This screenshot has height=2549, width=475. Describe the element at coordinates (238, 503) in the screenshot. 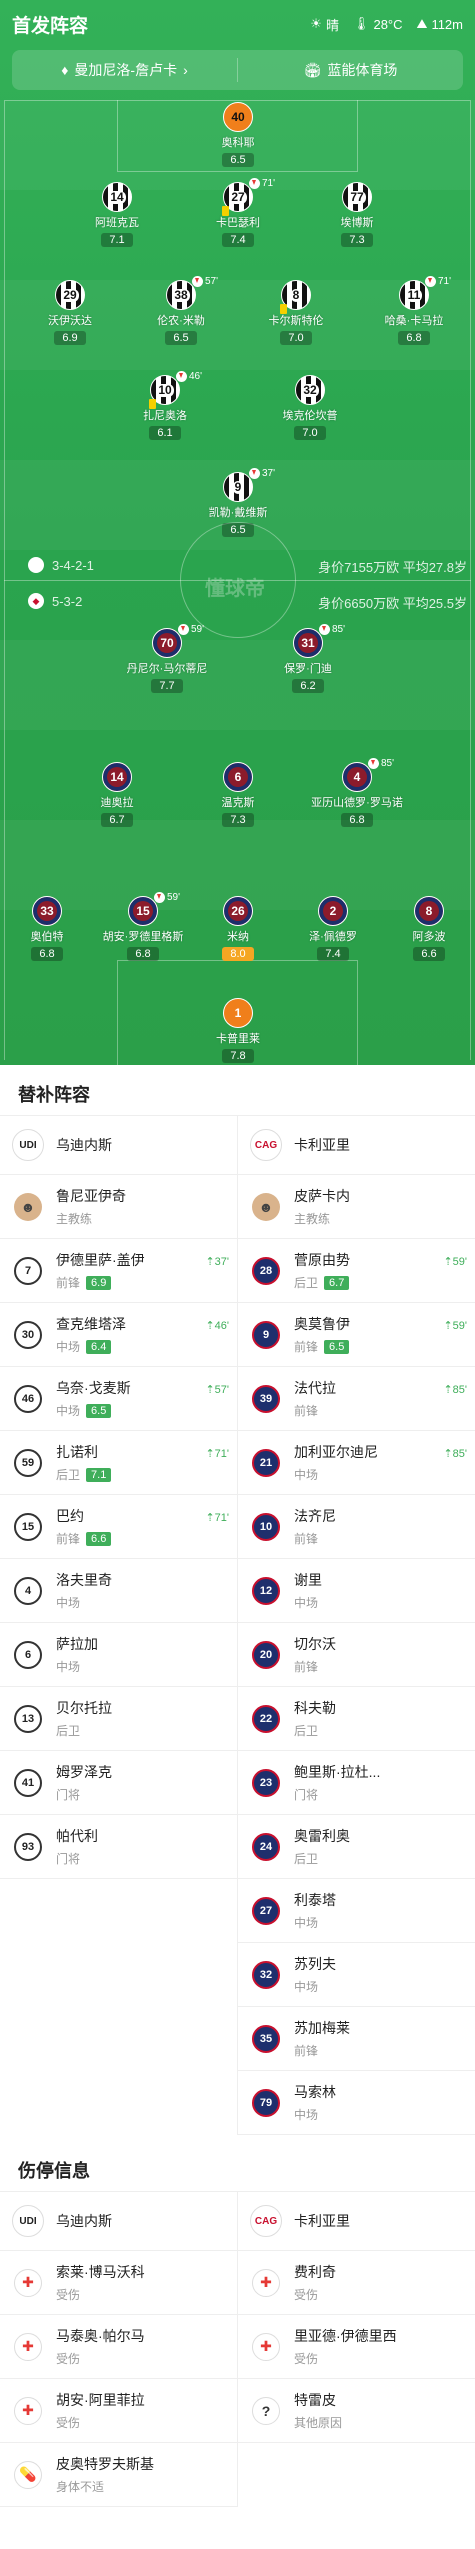

I see `player-card: 9 37' 凯勒·戴维斯 6.5` at that location.